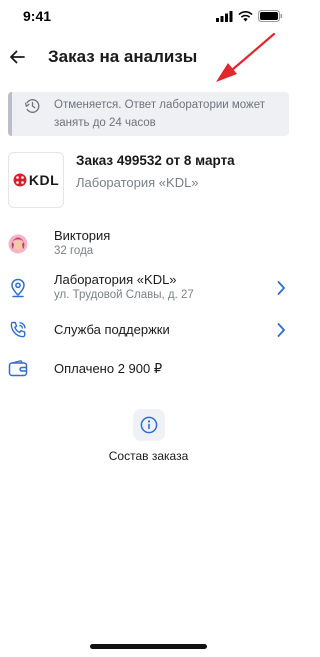 The width and height of the screenshot is (320, 657). I want to click on patient-row: Виктория 32 года, so click(148, 244).